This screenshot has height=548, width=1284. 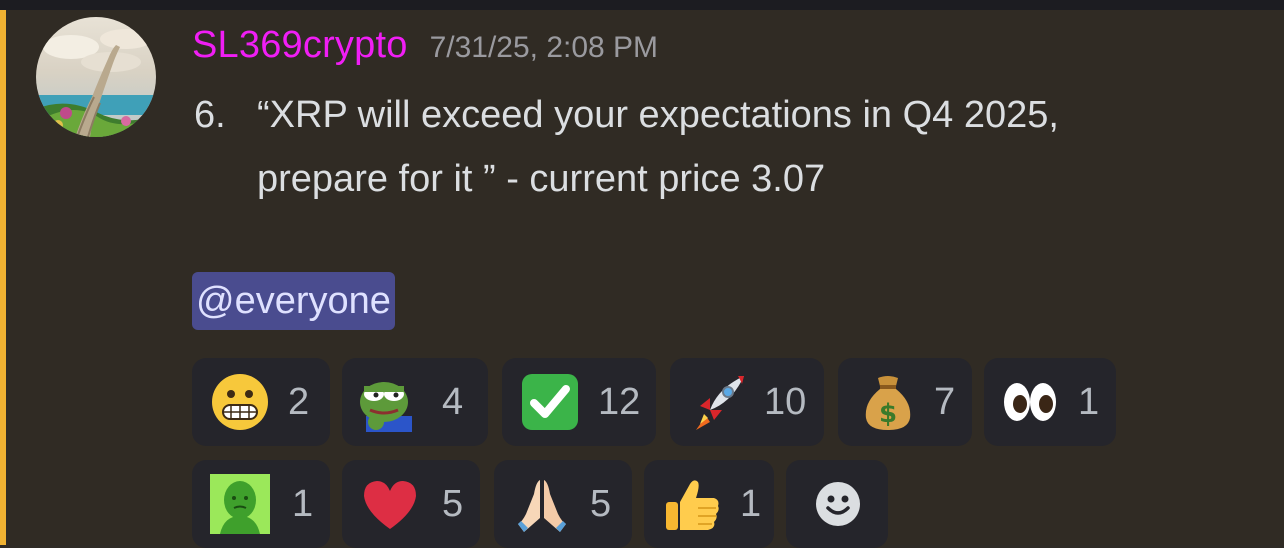 I want to click on avatar, so click(x=96, y=77).